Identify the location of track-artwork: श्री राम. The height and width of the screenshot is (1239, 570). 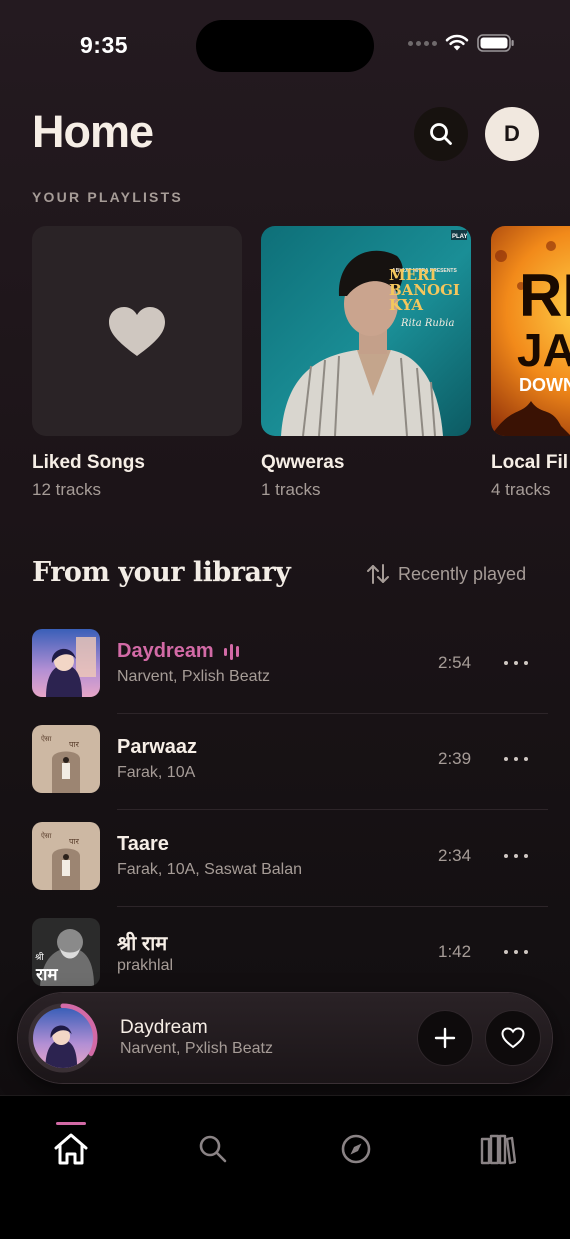
(66, 952).